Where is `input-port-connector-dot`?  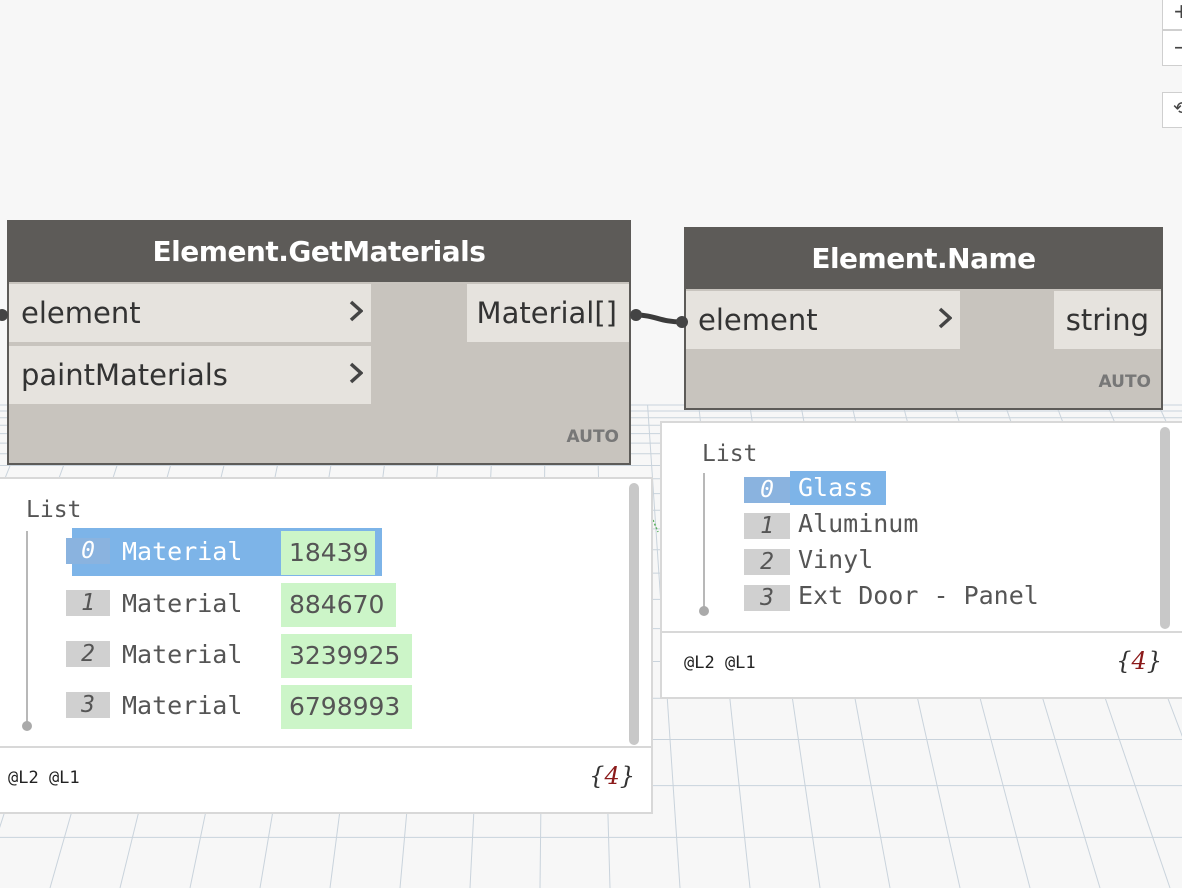 input-port-connector-dot is located at coordinates (682, 322).